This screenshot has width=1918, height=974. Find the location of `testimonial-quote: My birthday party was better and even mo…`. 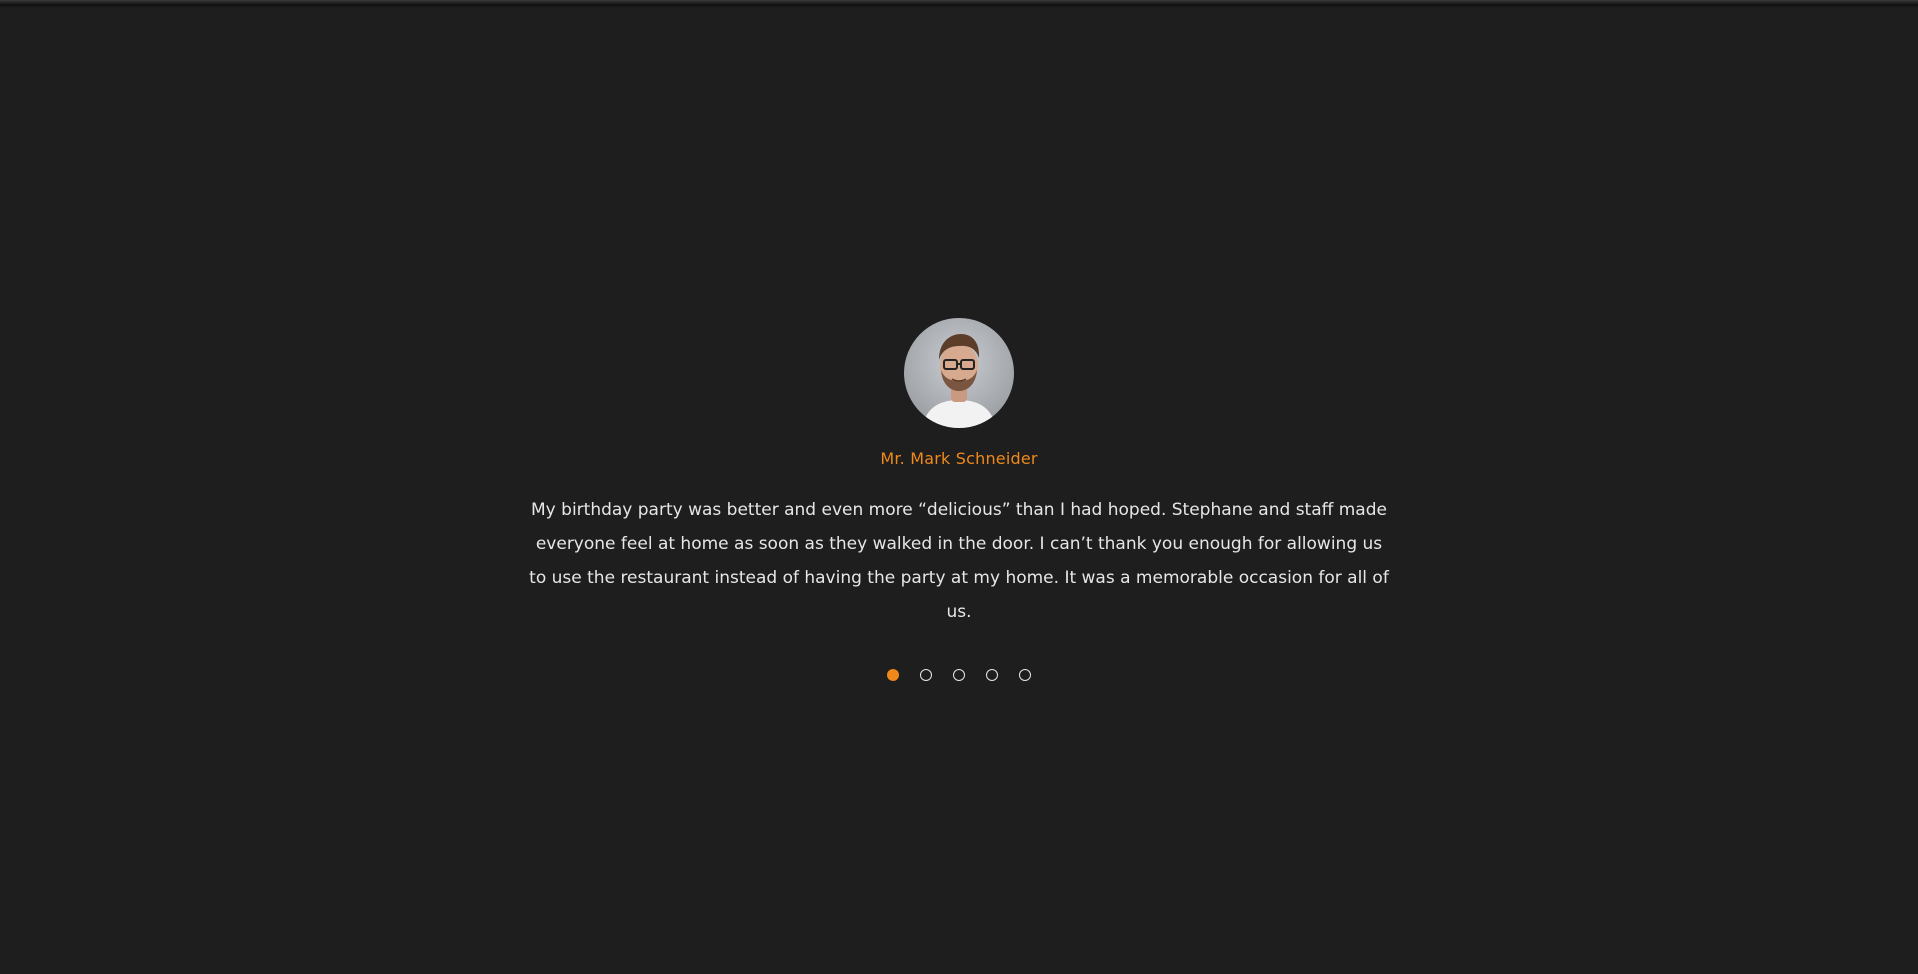

testimonial-quote: My birthday party was better and even mo… is located at coordinates (959, 561).